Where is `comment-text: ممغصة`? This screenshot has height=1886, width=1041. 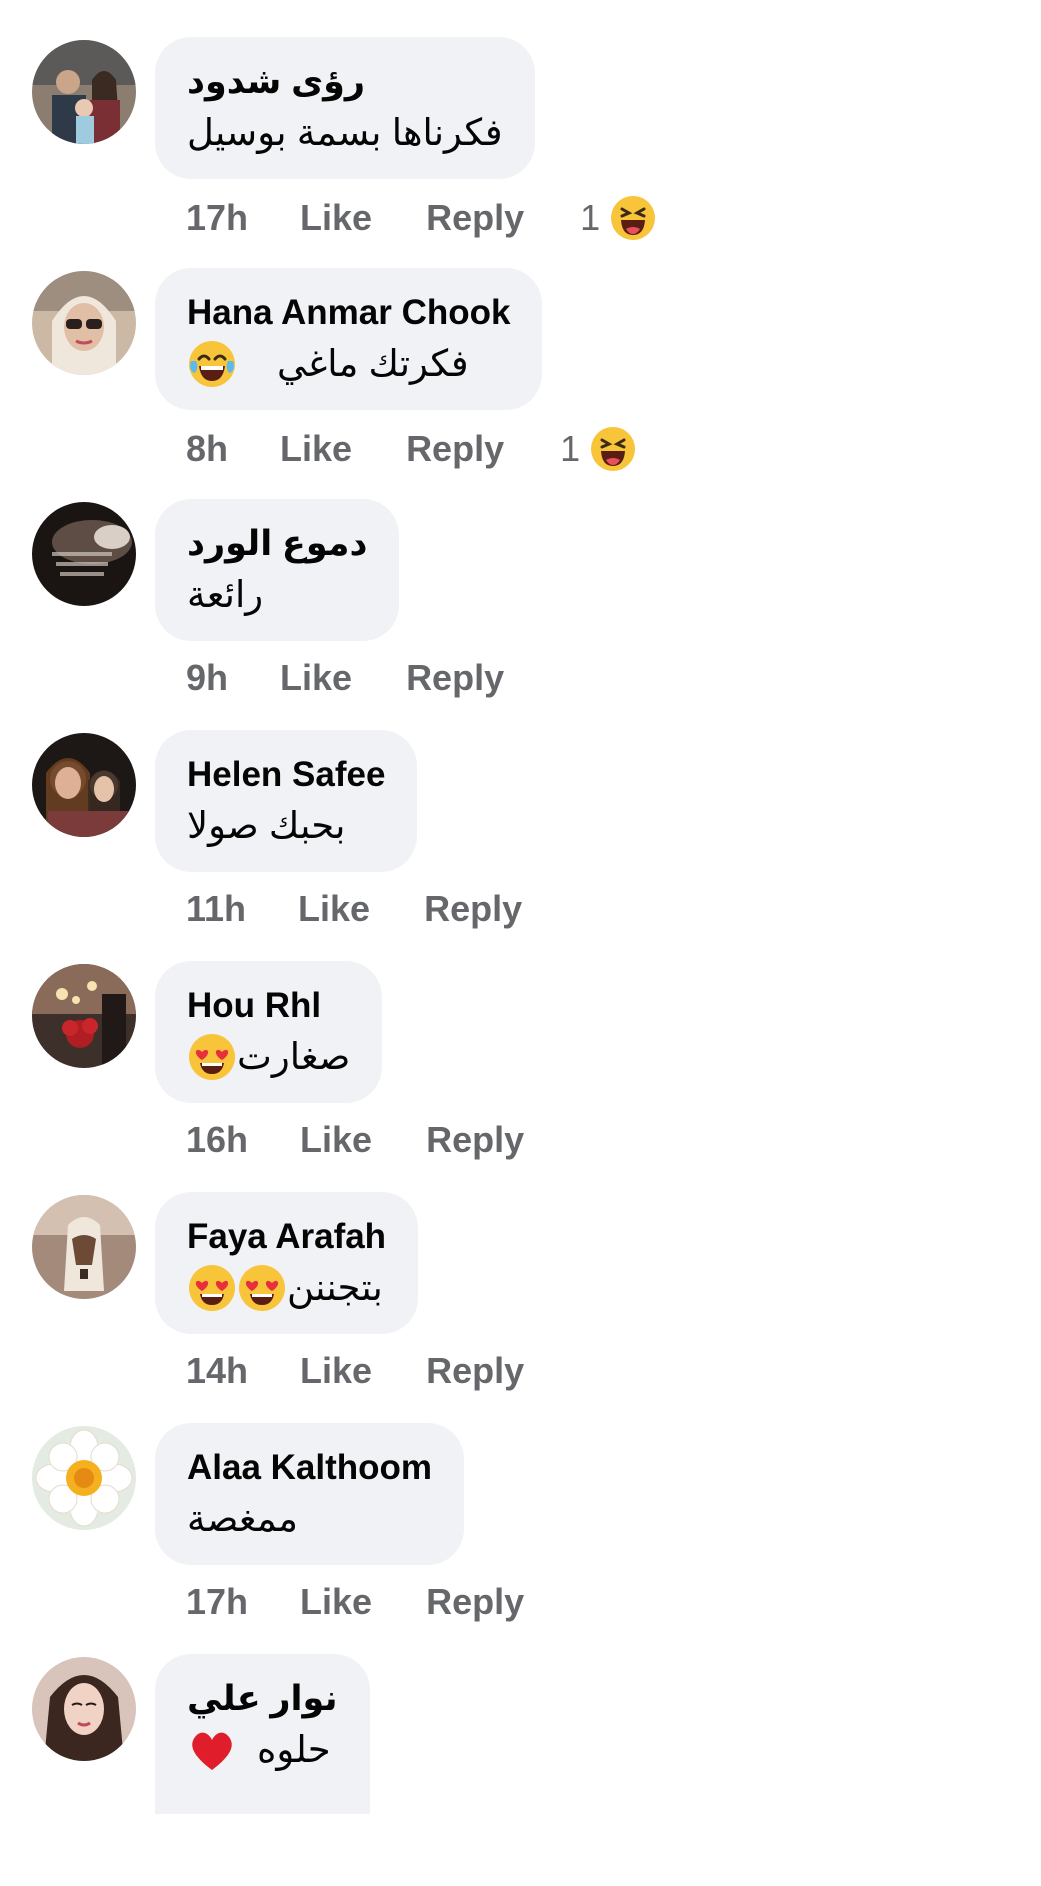
comment-text: ممغصة is located at coordinates (242, 1518).